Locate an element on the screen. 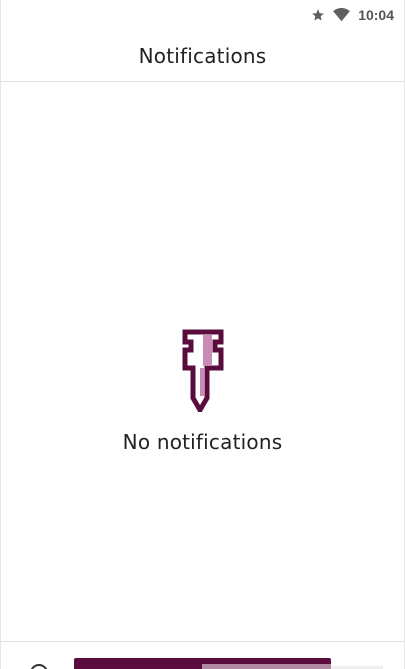 This screenshot has width=405, height=669. page-title: Notifications is located at coordinates (202, 55).